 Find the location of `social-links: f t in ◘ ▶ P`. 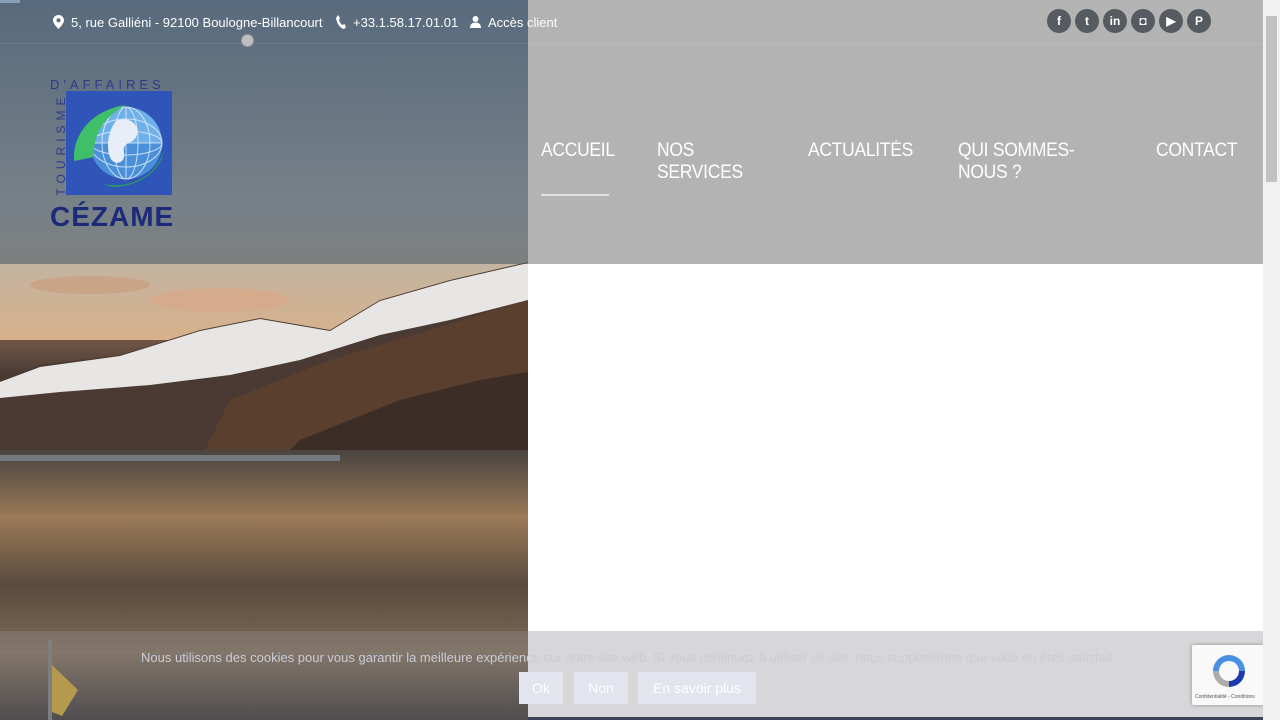

social-links: f t in ◘ ▶ P is located at coordinates (1129, 21).